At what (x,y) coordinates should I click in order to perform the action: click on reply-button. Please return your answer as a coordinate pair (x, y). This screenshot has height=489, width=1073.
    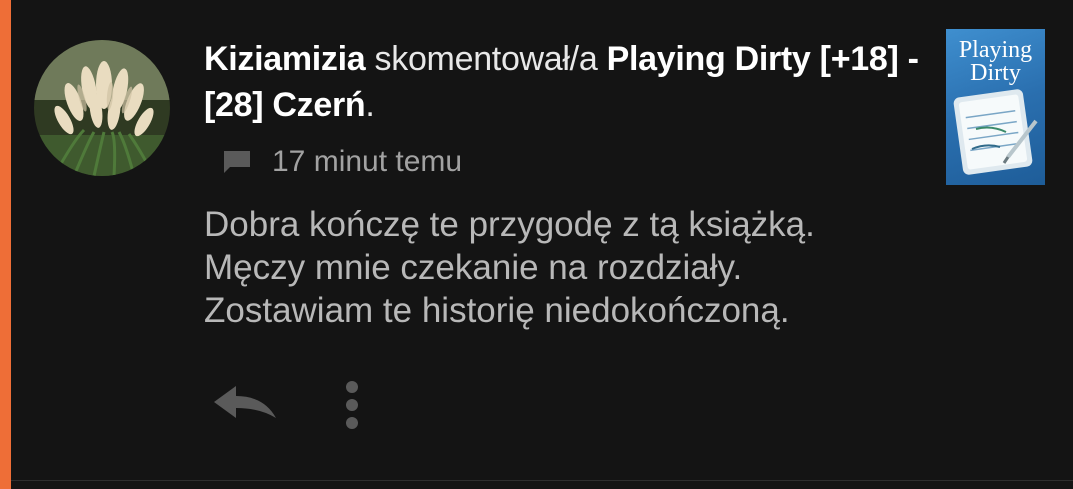
    Looking at the image, I should click on (246, 405).